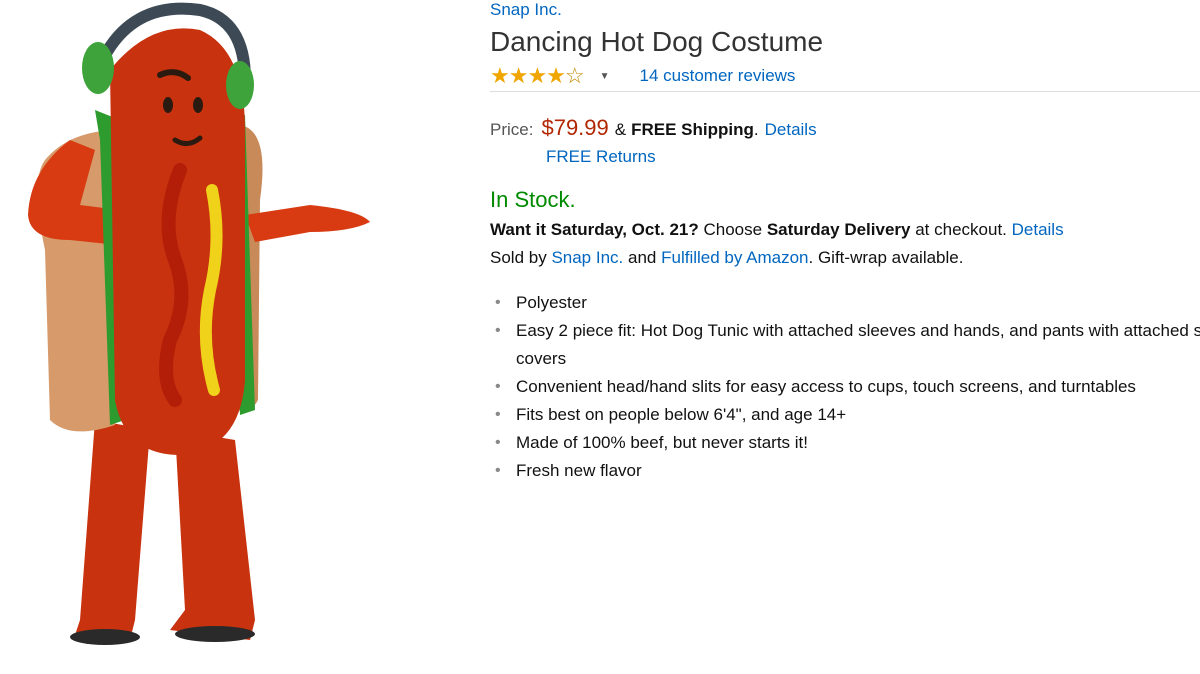 The width and height of the screenshot is (1200, 674). I want to click on gift-wrap-text: . Gift-wrap available., so click(886, 257).